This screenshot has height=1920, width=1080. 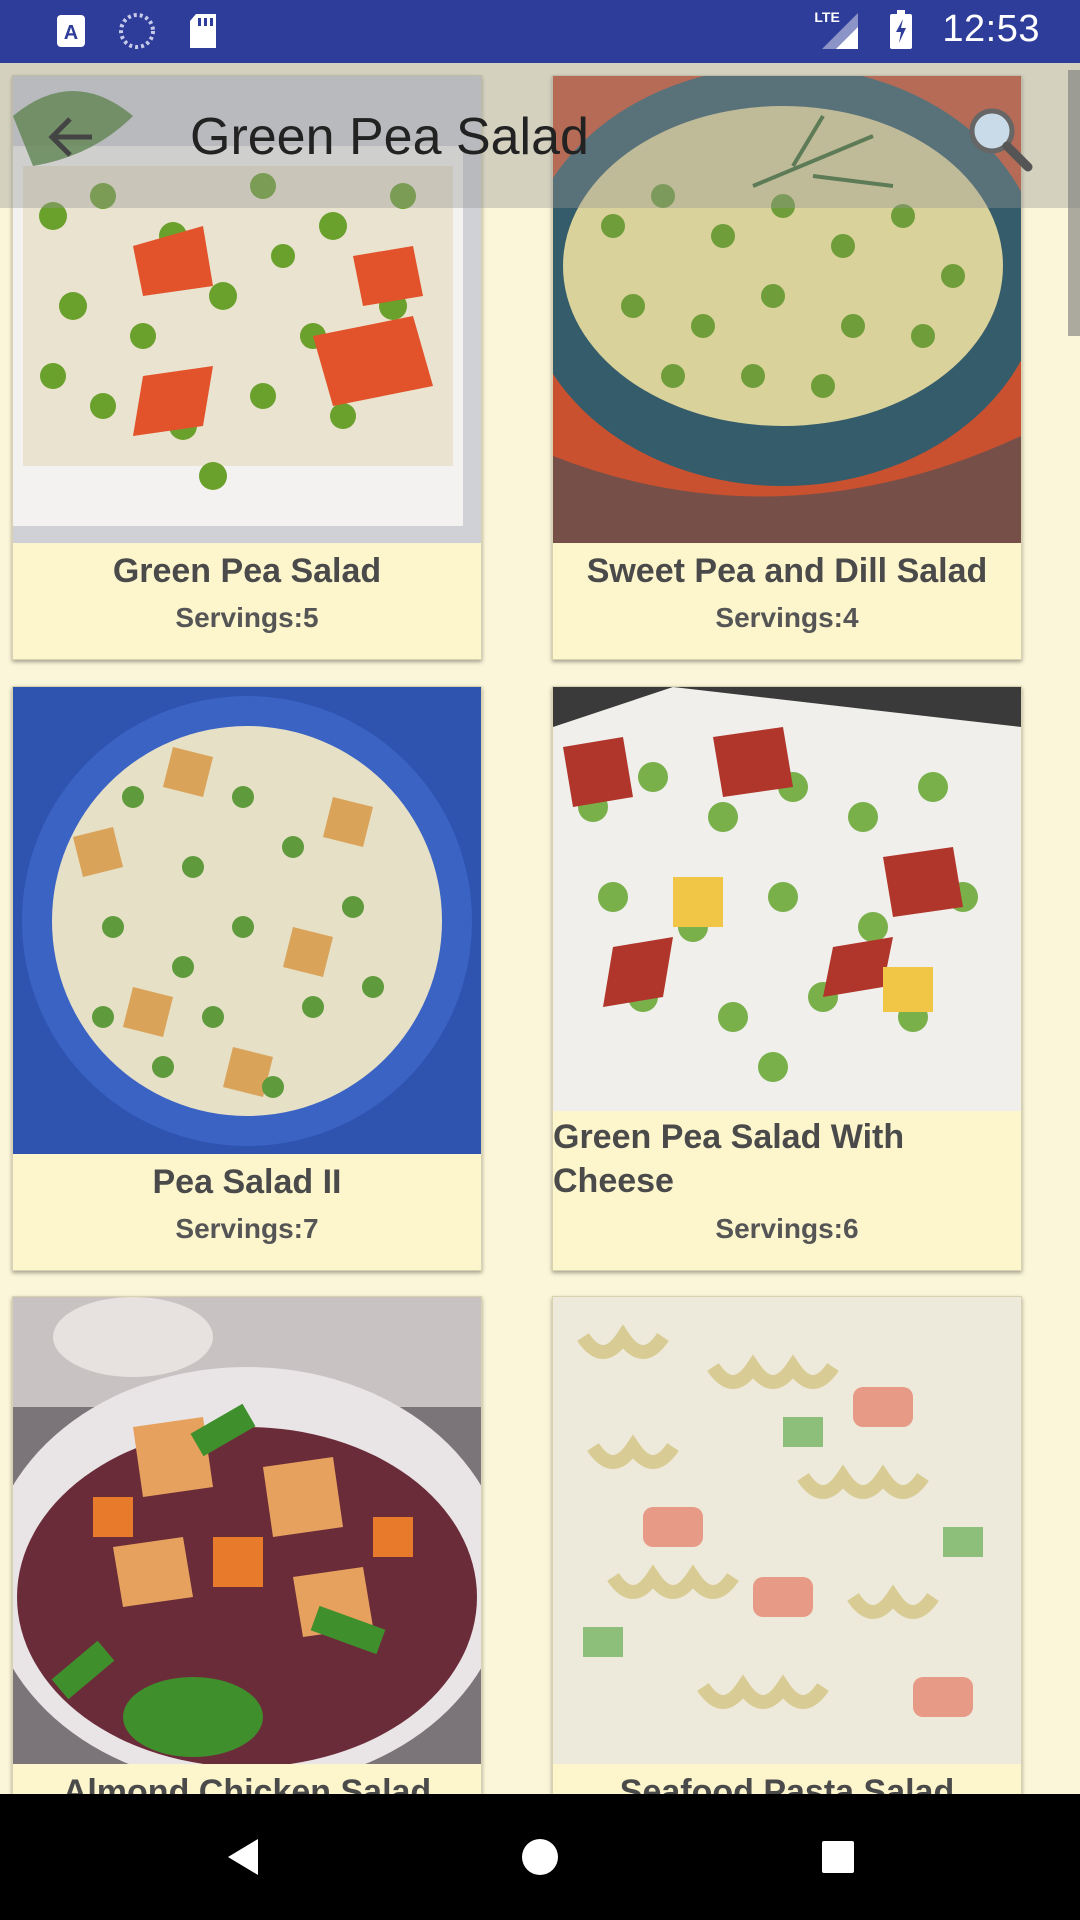 What do you see at coordinates (540, 31) in the screenshot?
I see `status-bar: A LTE 12:53` at bounding box center [540, 31].